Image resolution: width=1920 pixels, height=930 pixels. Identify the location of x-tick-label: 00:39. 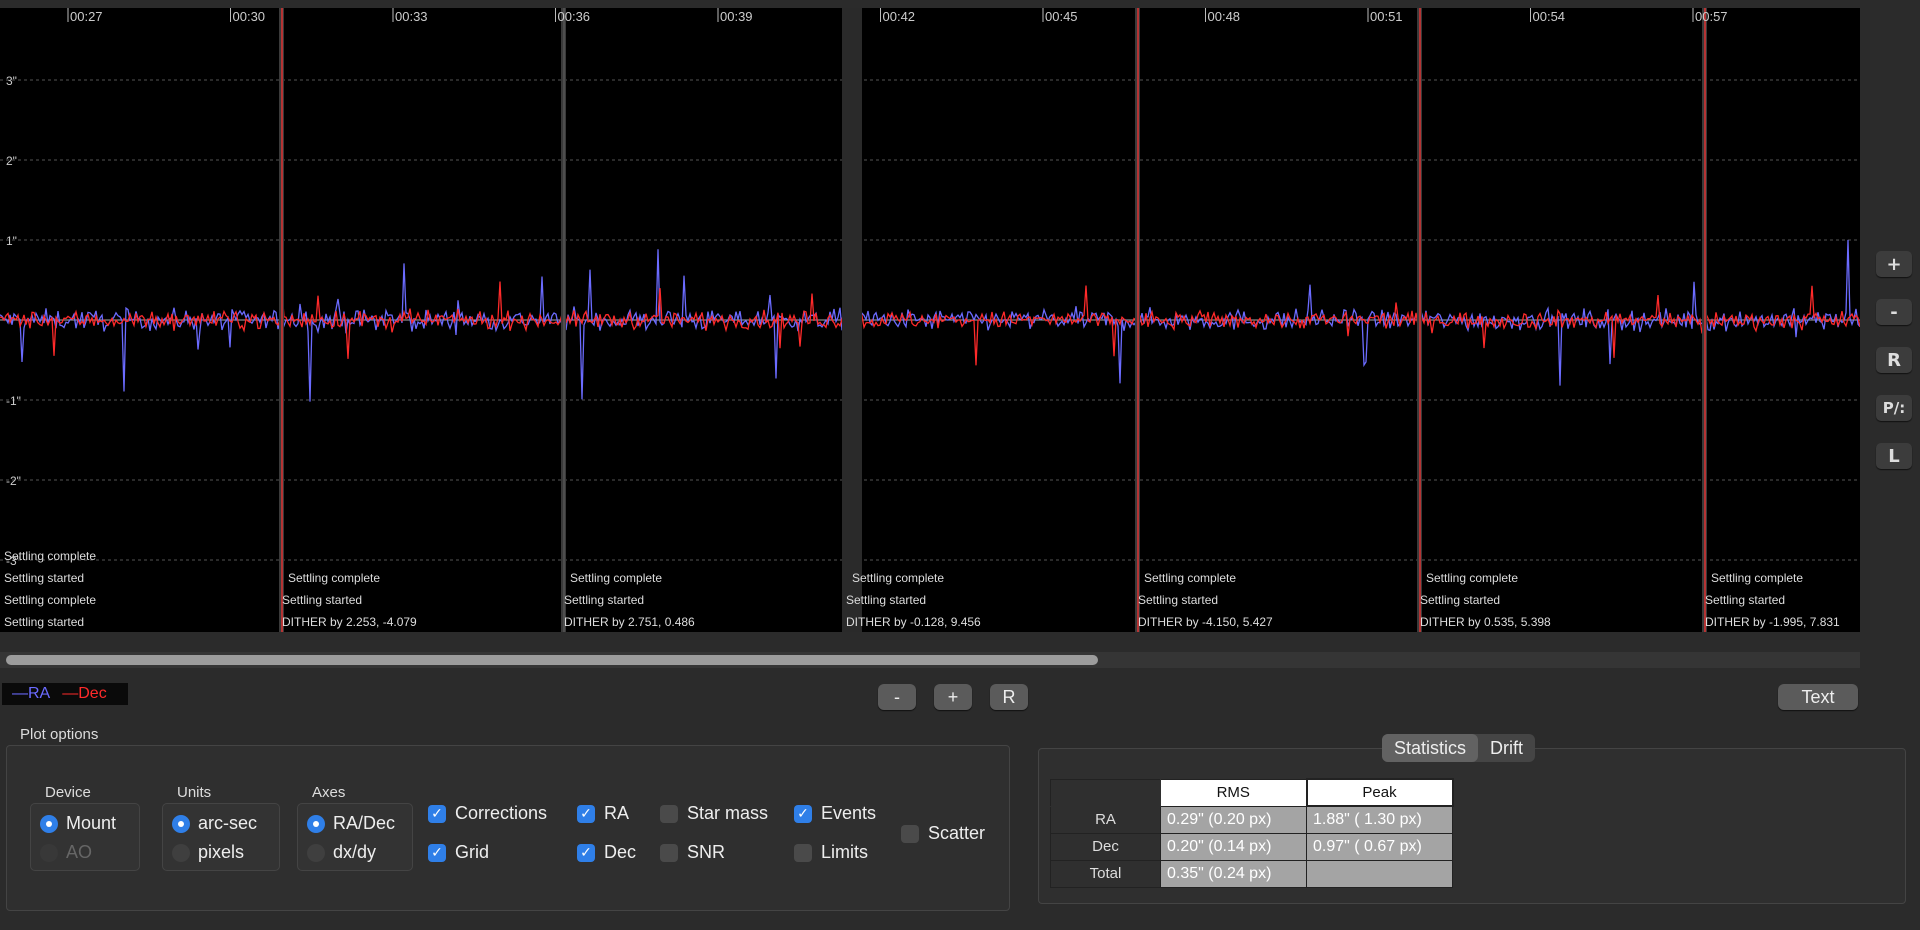
(736, 16).